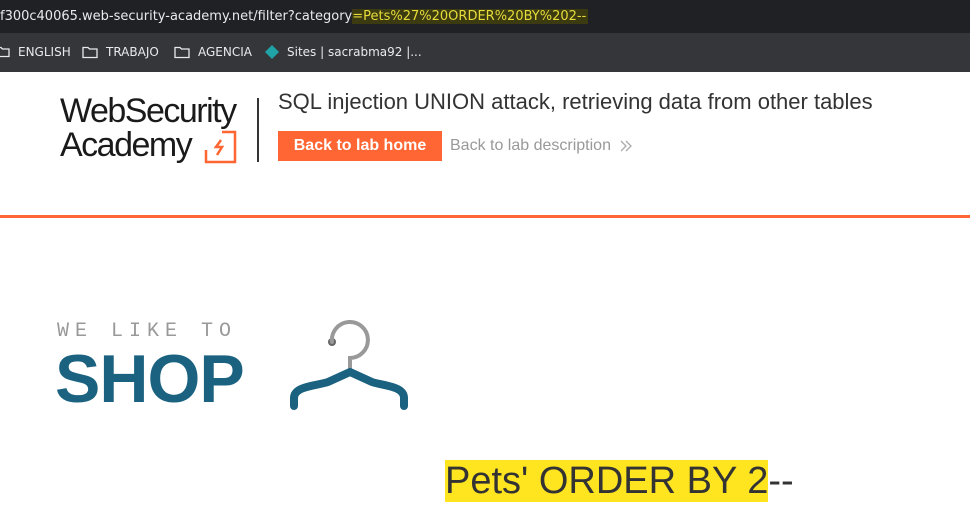  I want to click on back-to-lab-description-link: Back to lab description, so click(541, 146).